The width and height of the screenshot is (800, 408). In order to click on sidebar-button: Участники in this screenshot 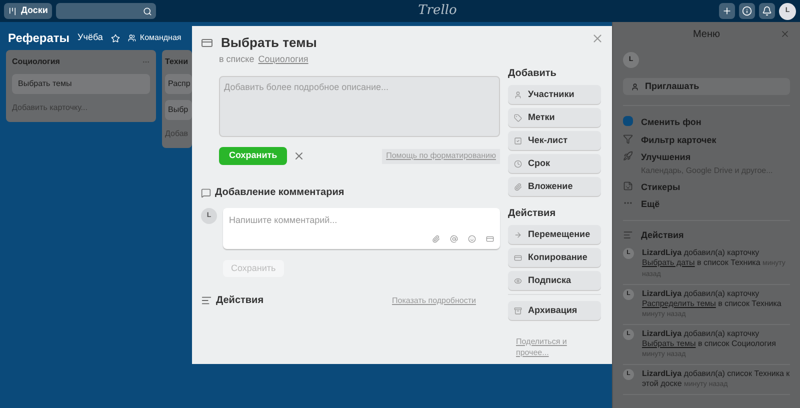, I will do `click(554, 94)`.